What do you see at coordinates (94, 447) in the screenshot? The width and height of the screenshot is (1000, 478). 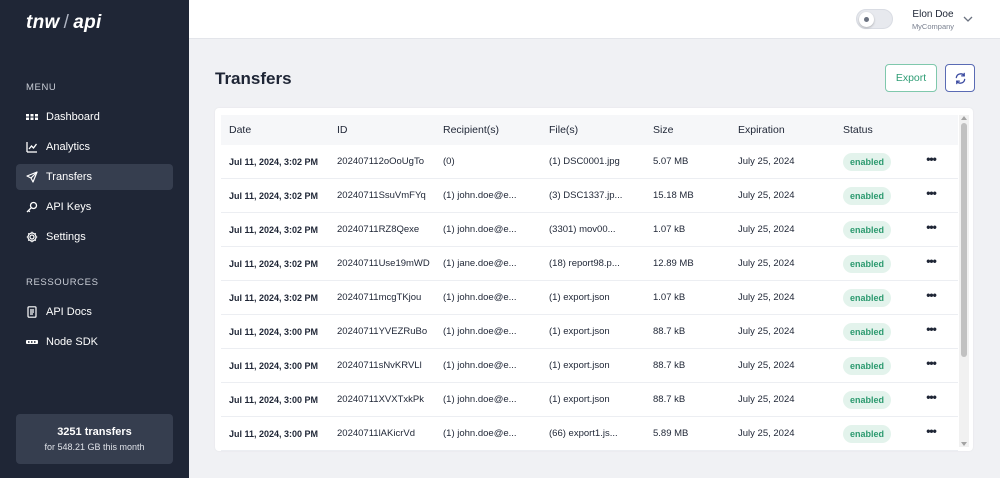 I see `usage-detail: for 548.21 GB this month` at bounding box center [94, 447].